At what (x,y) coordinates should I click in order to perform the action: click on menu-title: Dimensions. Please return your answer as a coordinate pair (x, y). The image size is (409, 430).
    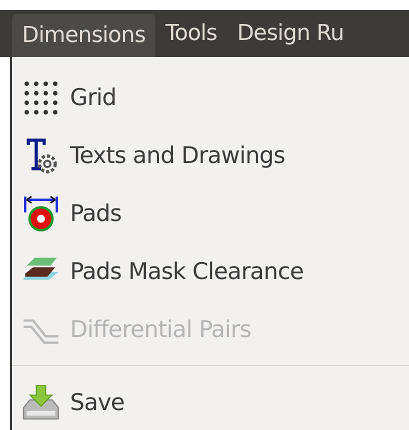
    Looking at the image, I should click on (84, 35).